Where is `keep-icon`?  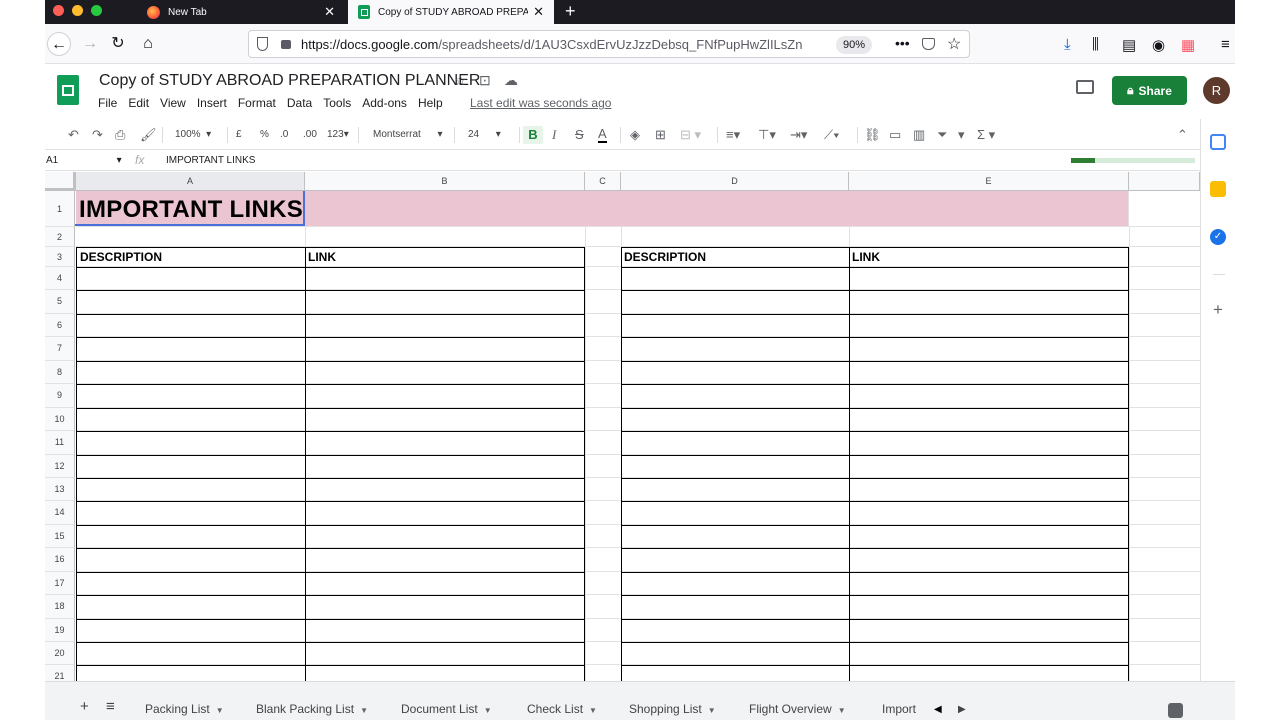 keep-icon is located at coordinates (1218, 189).